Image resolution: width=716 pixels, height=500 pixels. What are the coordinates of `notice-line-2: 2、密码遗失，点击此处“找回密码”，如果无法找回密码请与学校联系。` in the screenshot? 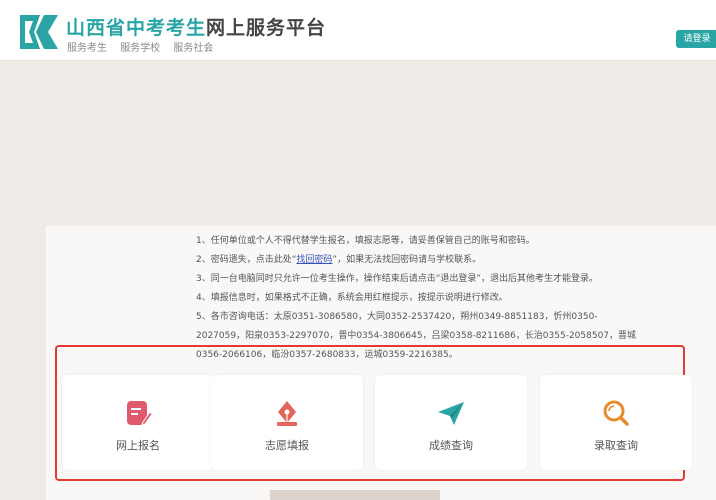 It's located at (446, 260).